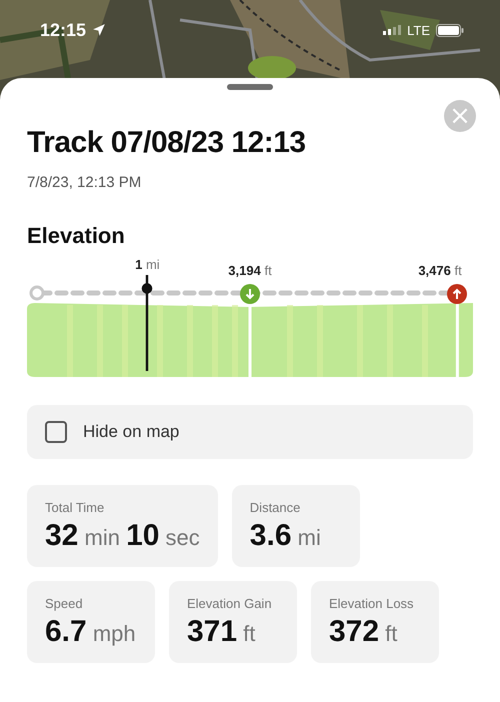 This screenshot has width=500, height=702. What do you see at coordinates (147, 265) in the screenshot?
I see `marker-label: 1 mi` at bounding box center [147, 265].